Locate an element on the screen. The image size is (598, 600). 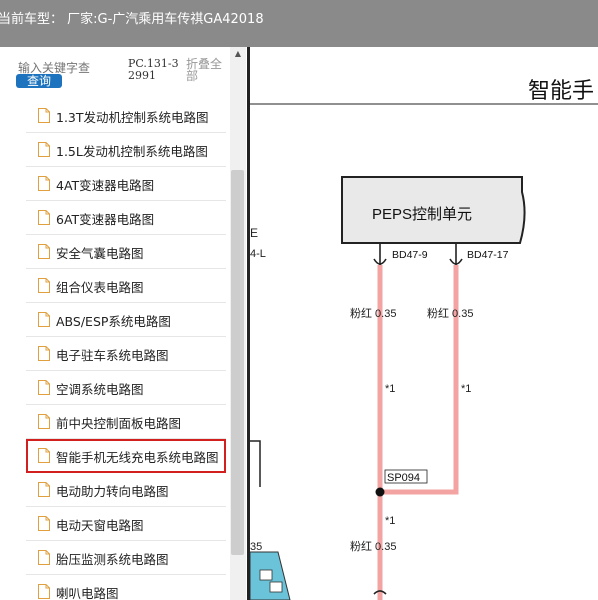
partial-connector-pin-a is located at coordinates (266, 575).